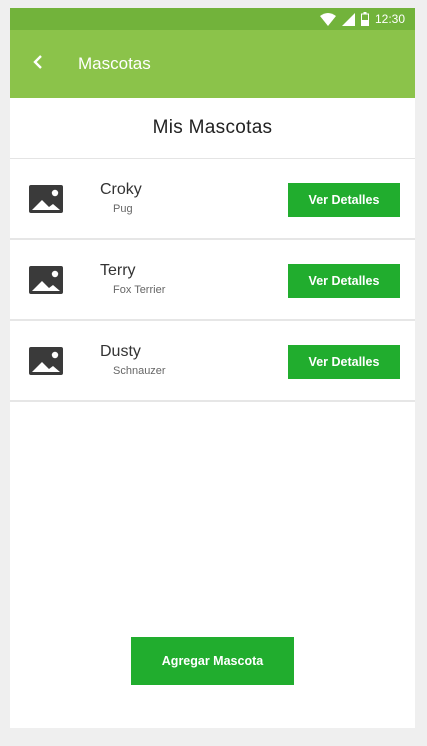 This screenshot has height=746, width=427. Describe the element at coordinates (212, 127) in the screenshot. I see `section-title: Mis Mascotas` at that location.